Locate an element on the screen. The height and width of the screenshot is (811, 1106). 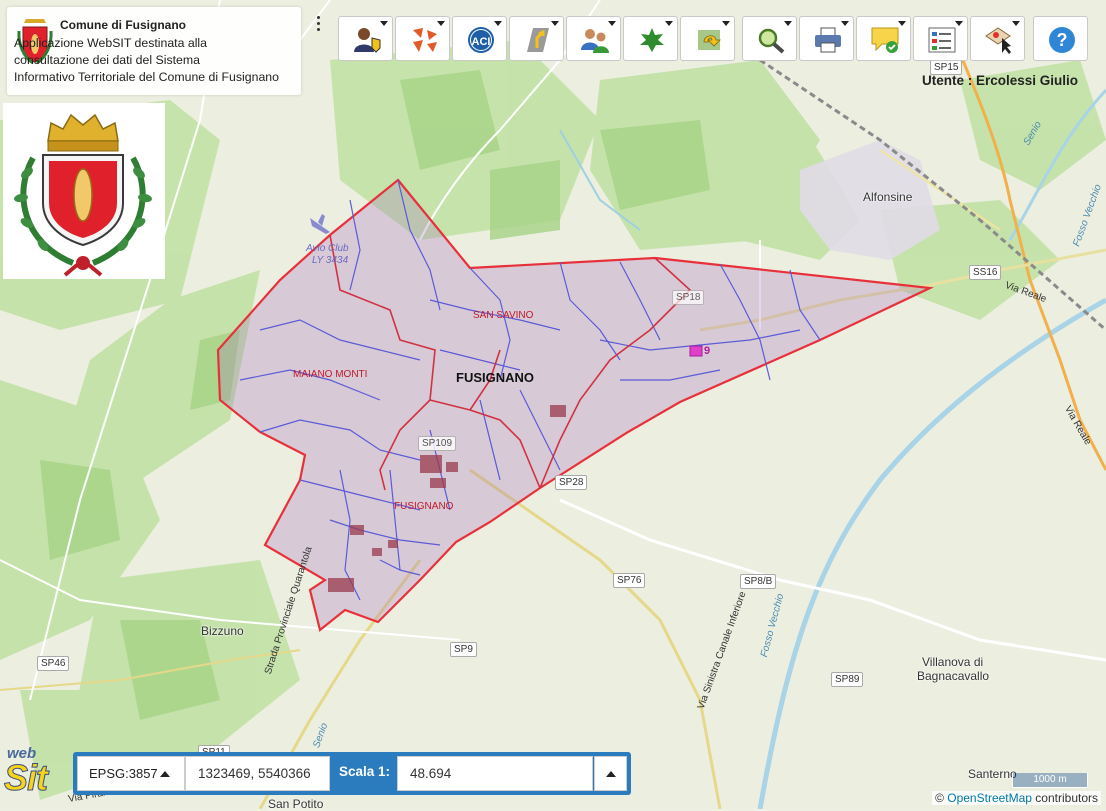
road-label-sp109: SP109 is located at coordinates (437, 443).